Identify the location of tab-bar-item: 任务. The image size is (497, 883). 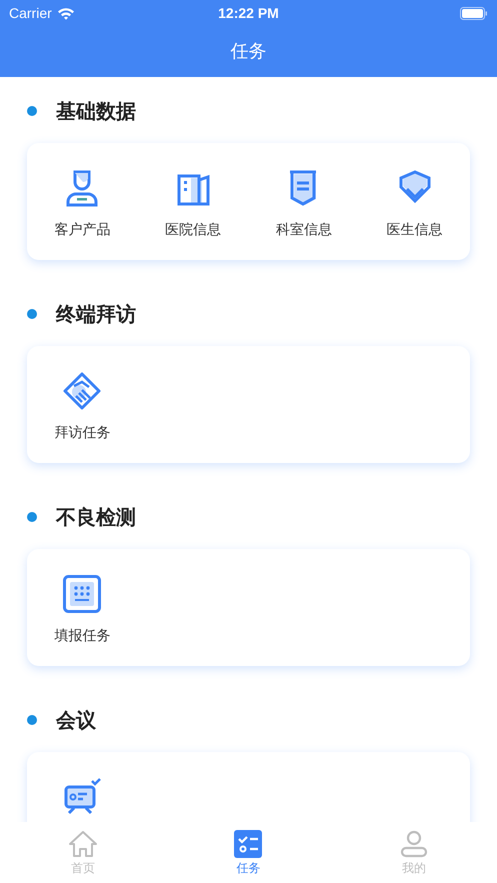
(249, 856).